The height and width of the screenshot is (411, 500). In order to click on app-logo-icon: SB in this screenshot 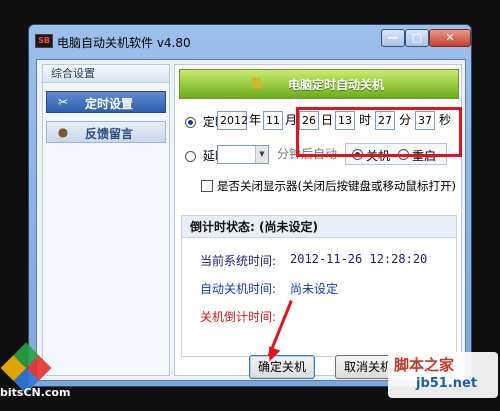, I will do `click(44, 41)`.